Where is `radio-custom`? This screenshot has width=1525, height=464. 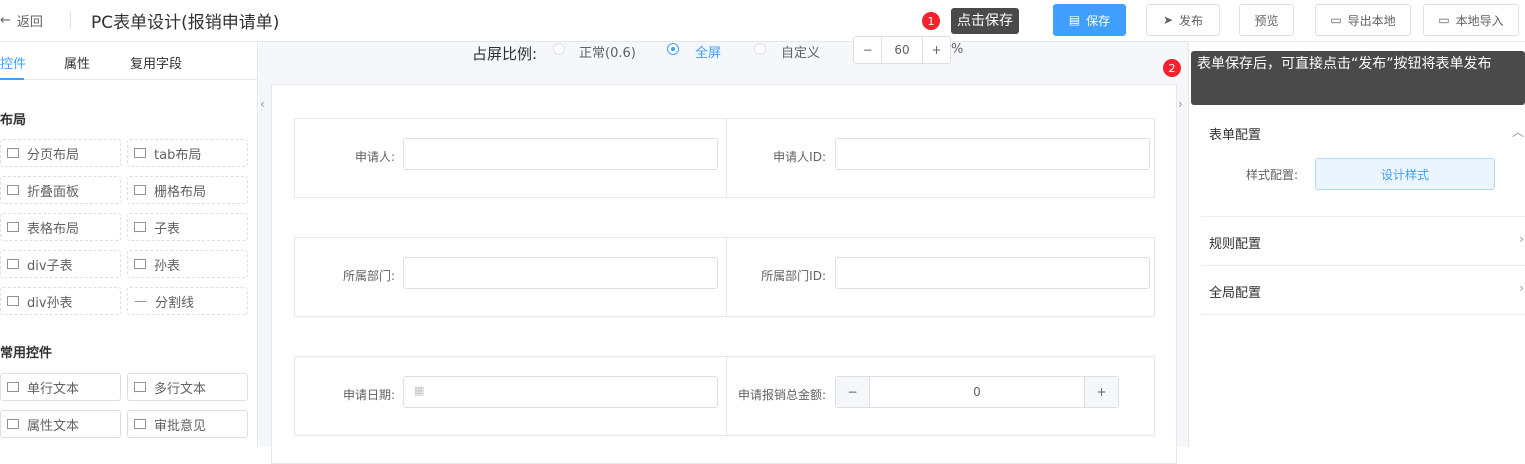
radio-custom is located at coordinates (760, 49).